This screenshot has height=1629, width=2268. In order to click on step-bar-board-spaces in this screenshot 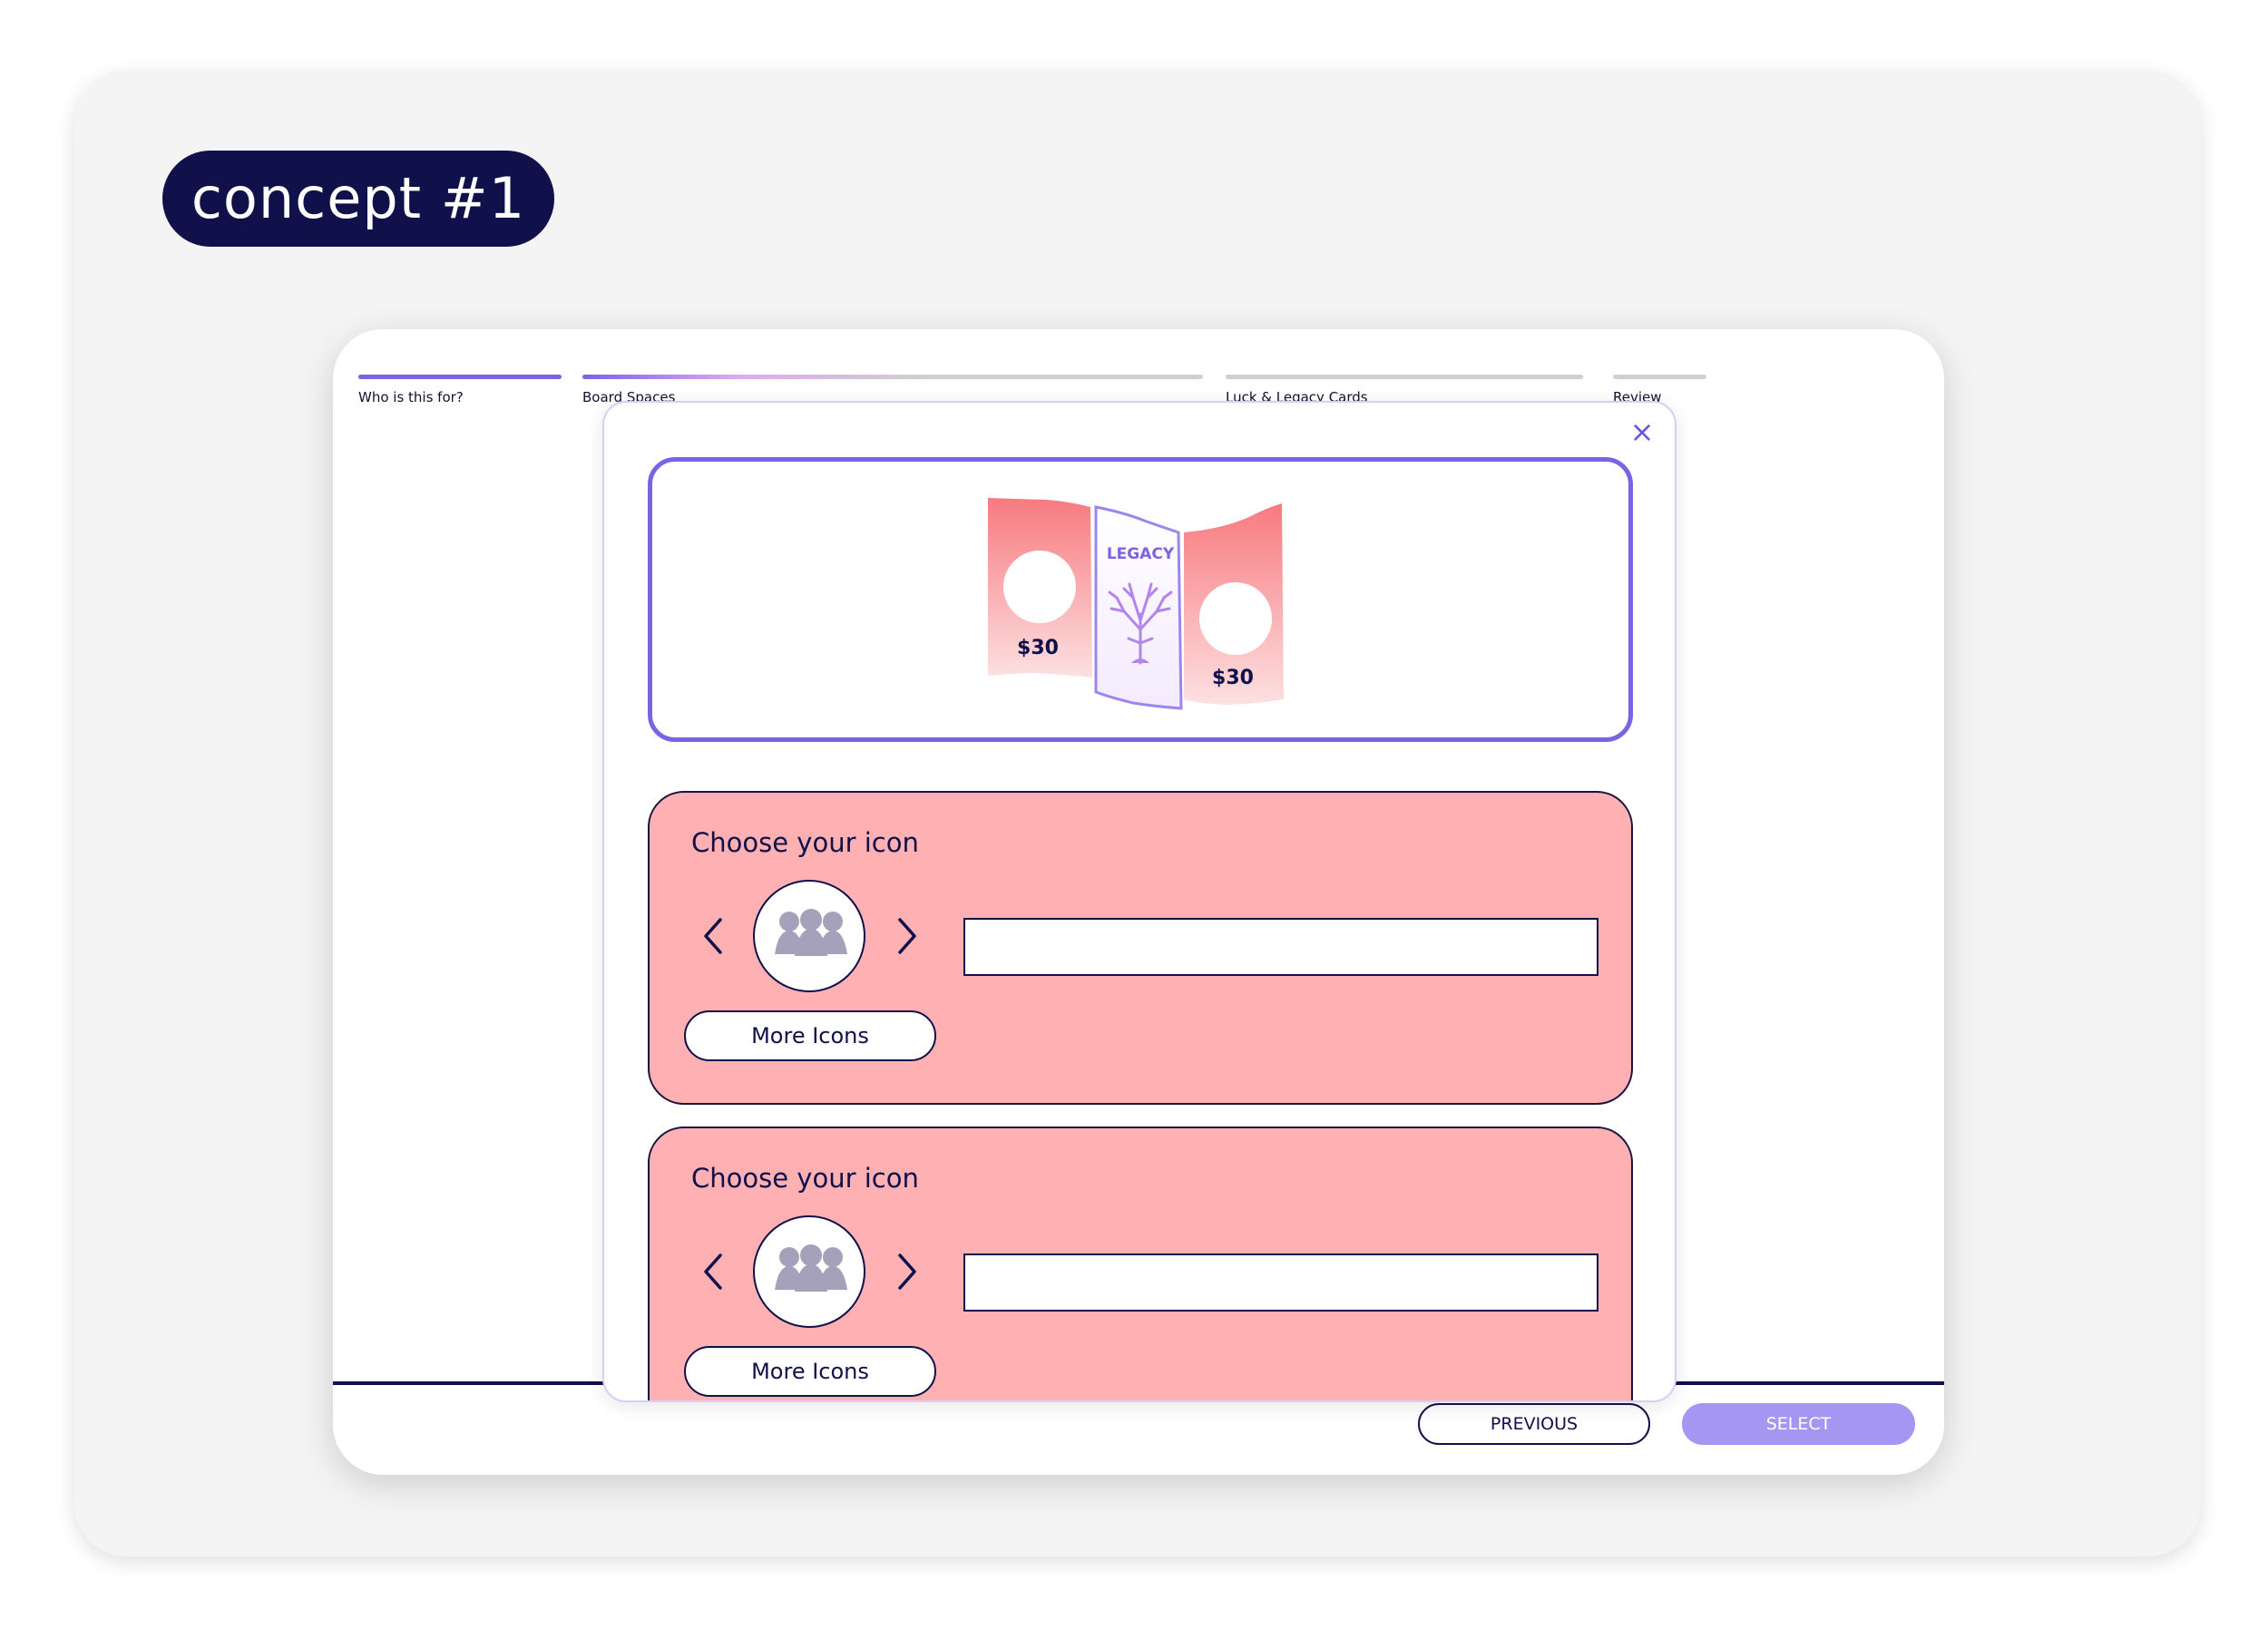, I will do `click(893, 377)`.